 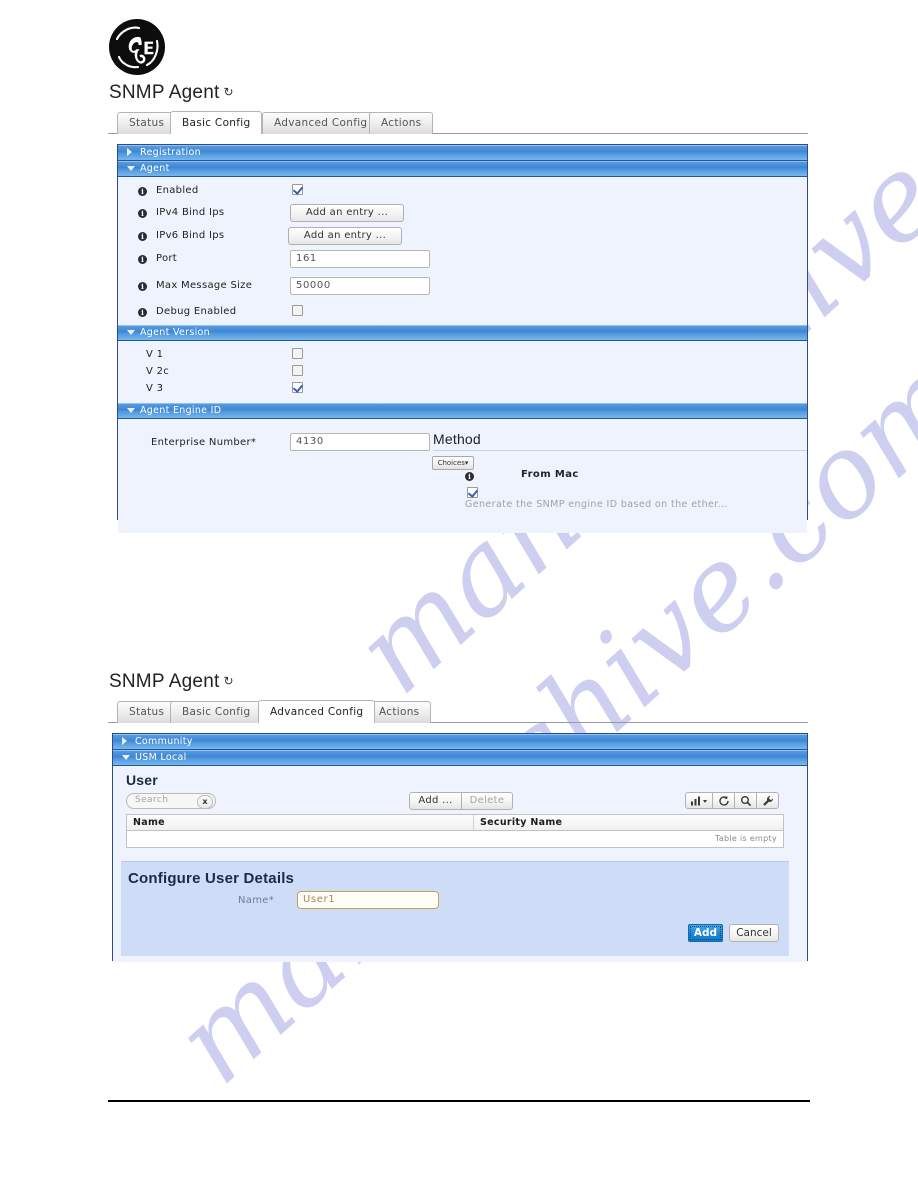 What do you see at coordinates (460, 742) in the screenshot?
I see `section-header-community: Community` at bounding box center [460, 742].